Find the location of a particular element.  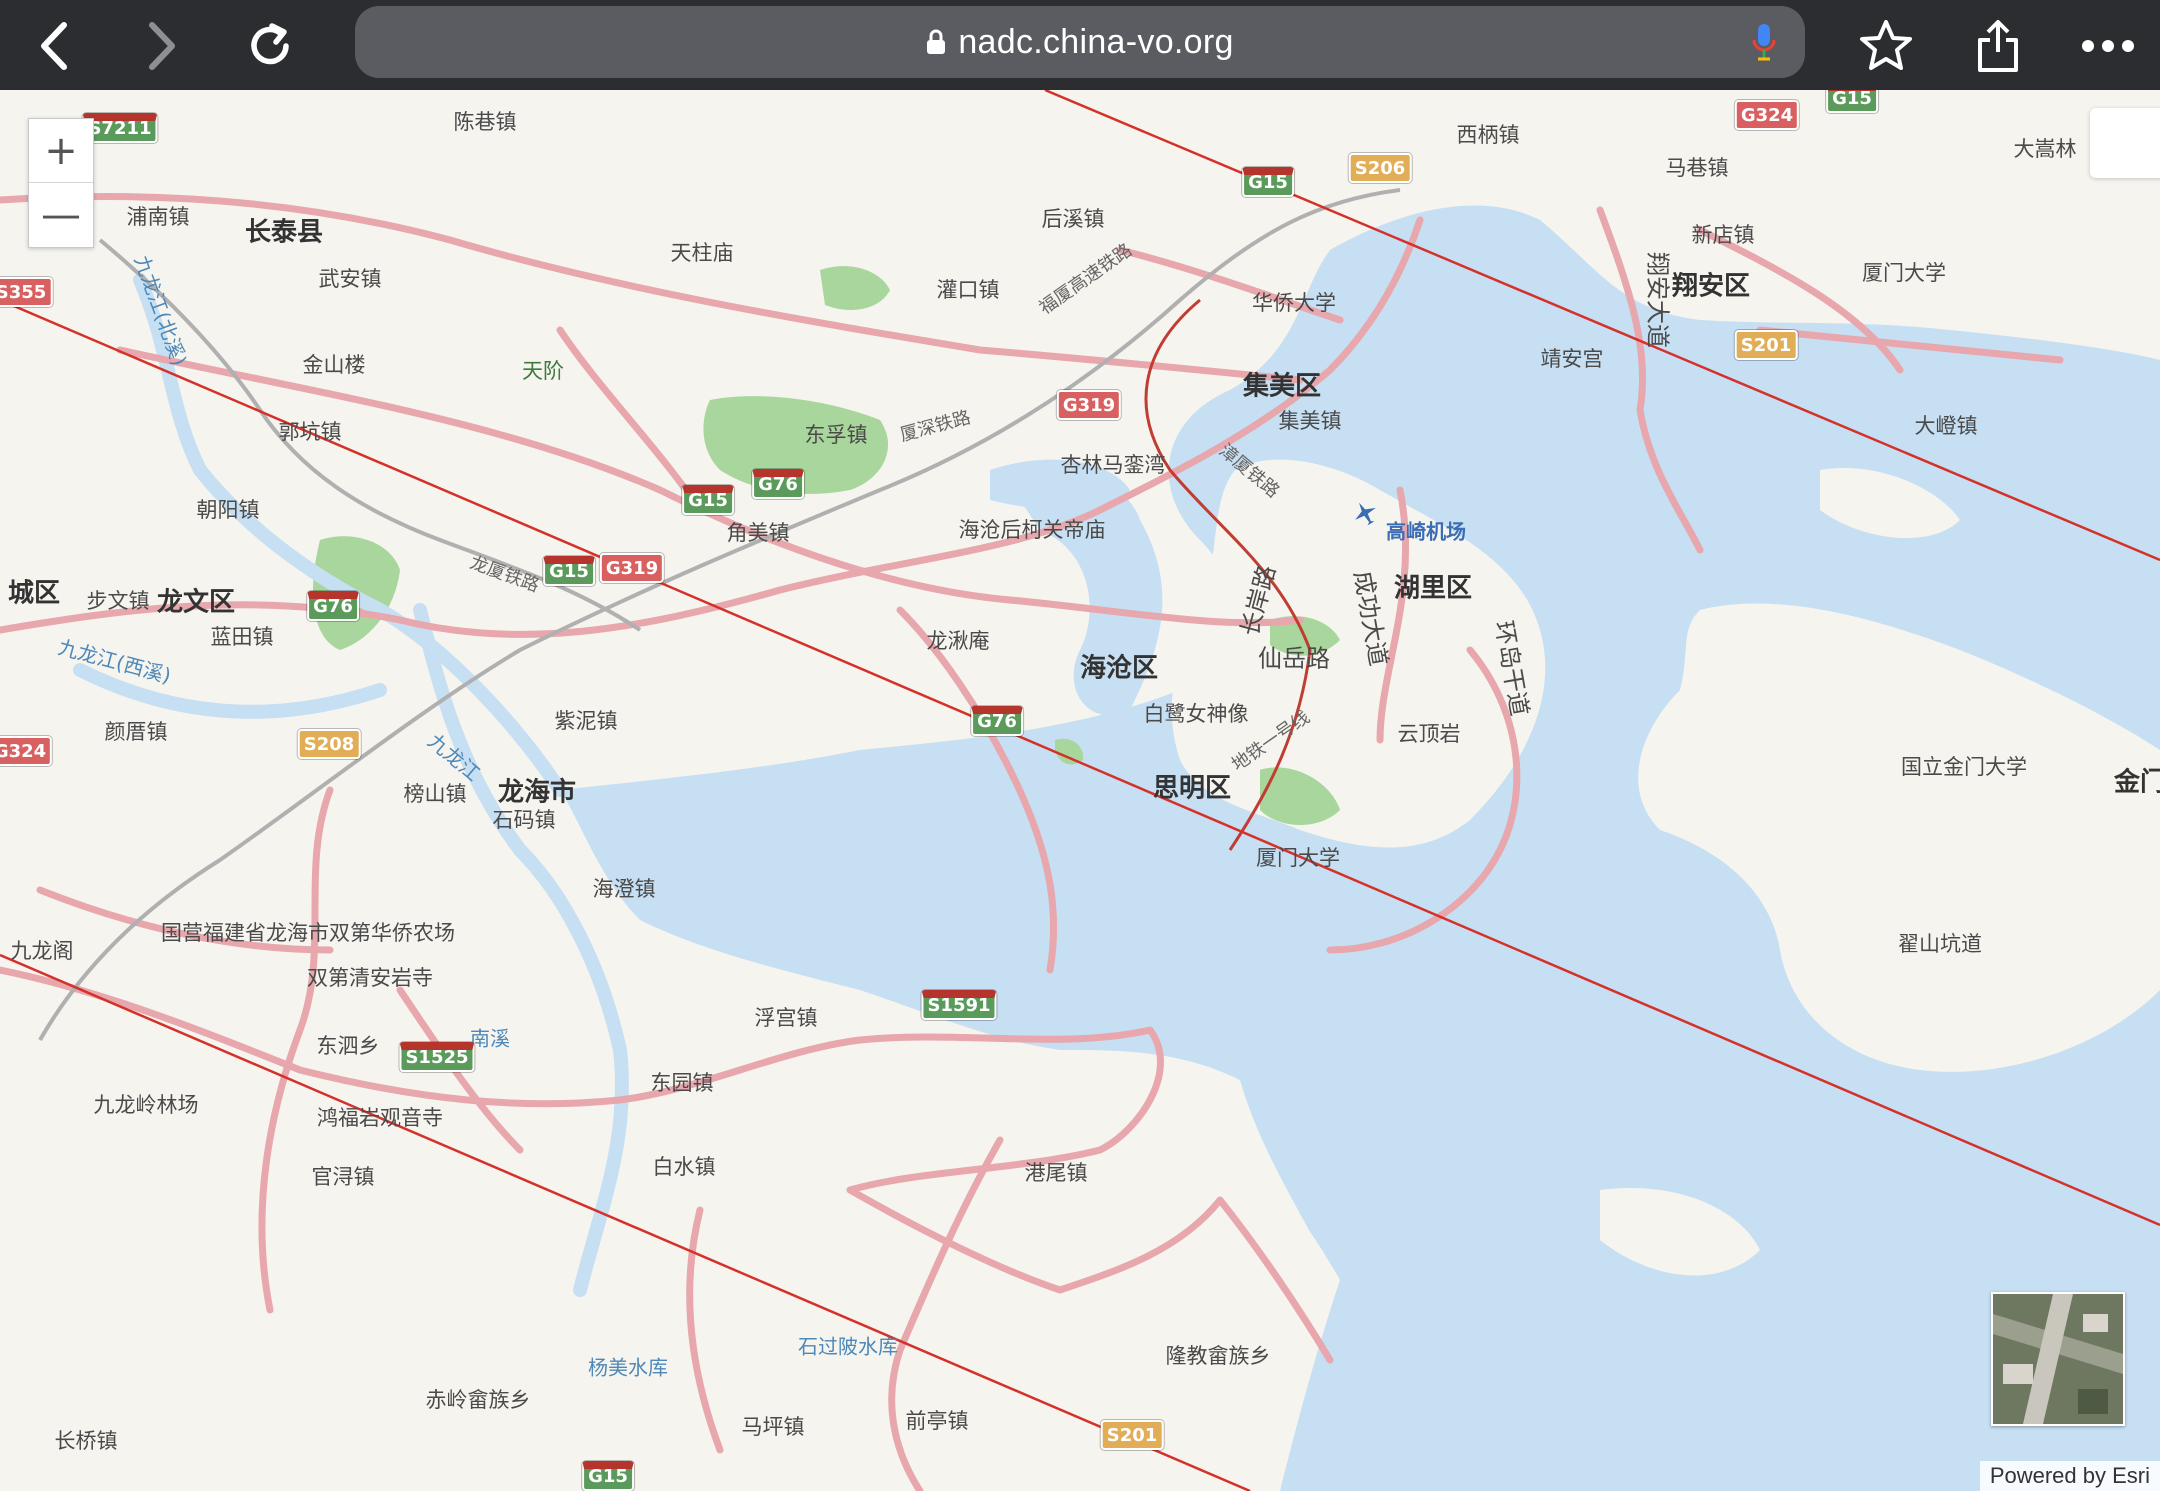

route-shield: S355 is located at coordinates (26, 292).